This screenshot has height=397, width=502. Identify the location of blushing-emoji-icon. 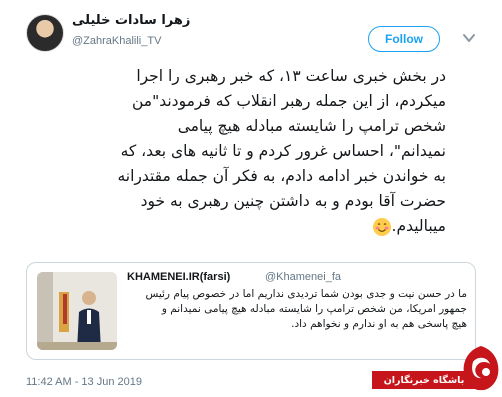
(381, 226).